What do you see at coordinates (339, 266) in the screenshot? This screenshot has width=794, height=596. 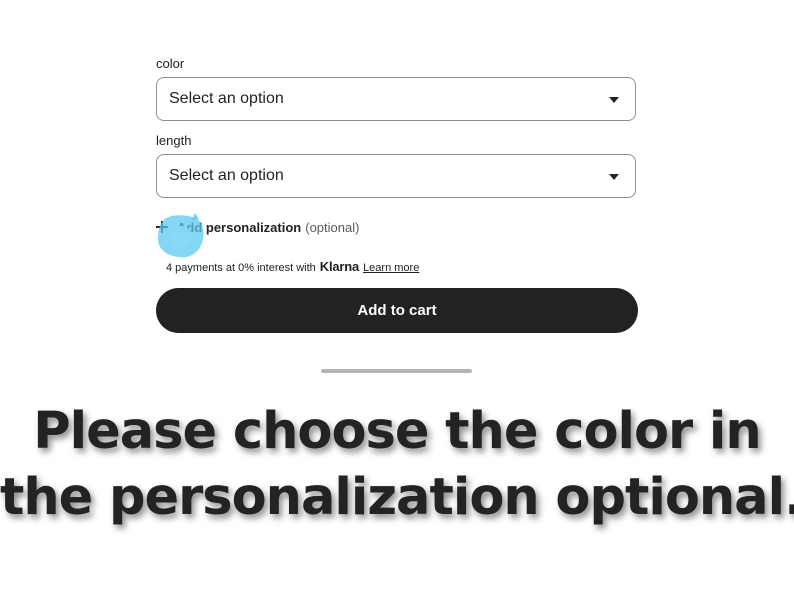 I see `klarna-logo: Klarna` at bounding box center [339, 266].